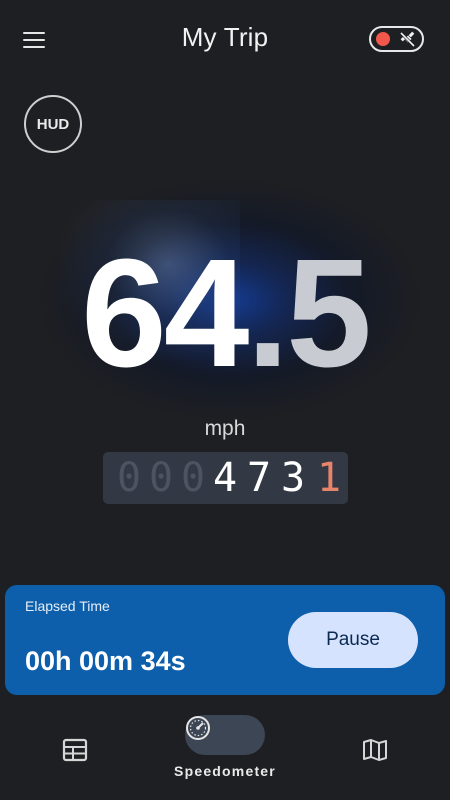 This screenshot has height=800, width=450. Describe the element at coordinates (225, 771) in the screenshot. I see `nav-item-speedometer-label: Speedometer` at that location.